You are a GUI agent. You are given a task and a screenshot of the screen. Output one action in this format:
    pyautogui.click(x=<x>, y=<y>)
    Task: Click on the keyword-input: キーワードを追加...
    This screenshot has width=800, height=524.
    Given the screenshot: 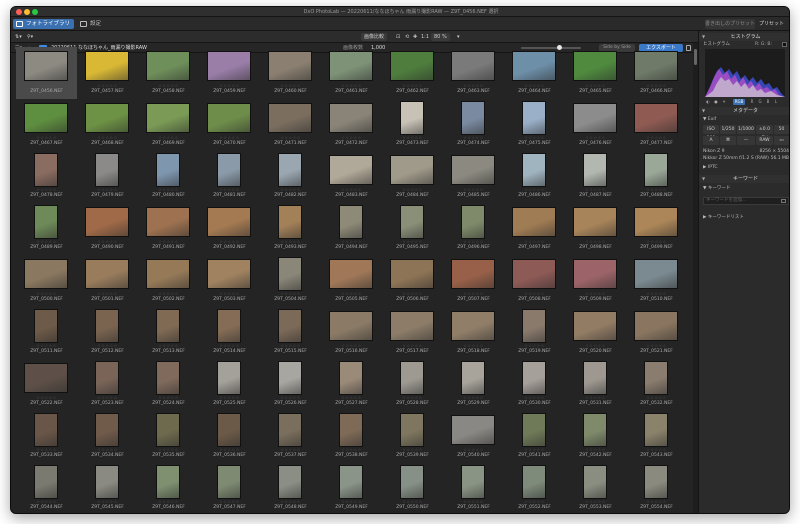 What is the action you would take?
    pyautogui.click(x=746, y=201)
    